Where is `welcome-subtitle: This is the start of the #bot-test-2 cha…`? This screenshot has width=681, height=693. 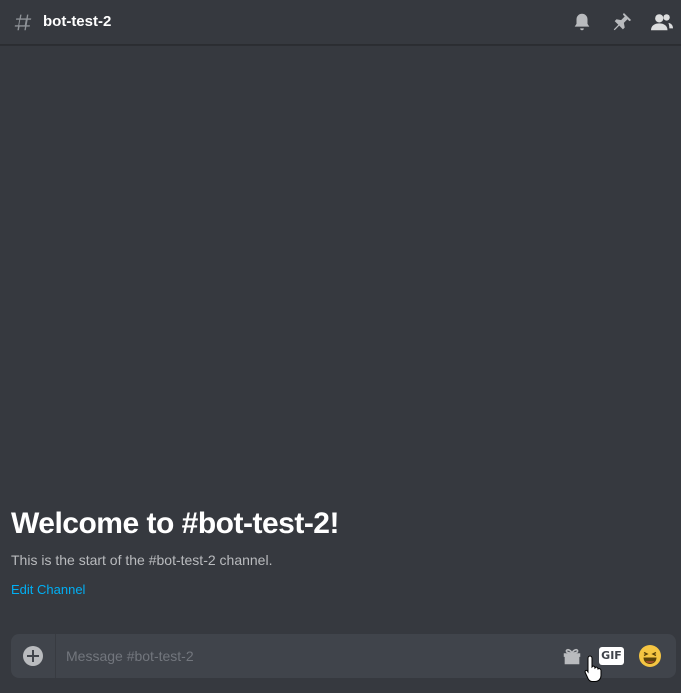 welcome-subtitle: This is the start of the #bot-test-2 cha… is located at coordinates (142, 560).